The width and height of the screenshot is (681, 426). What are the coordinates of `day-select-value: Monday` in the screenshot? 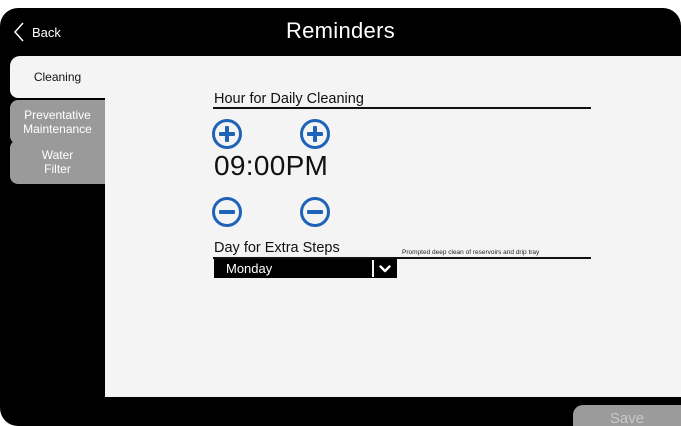 It's located at (249, 268).